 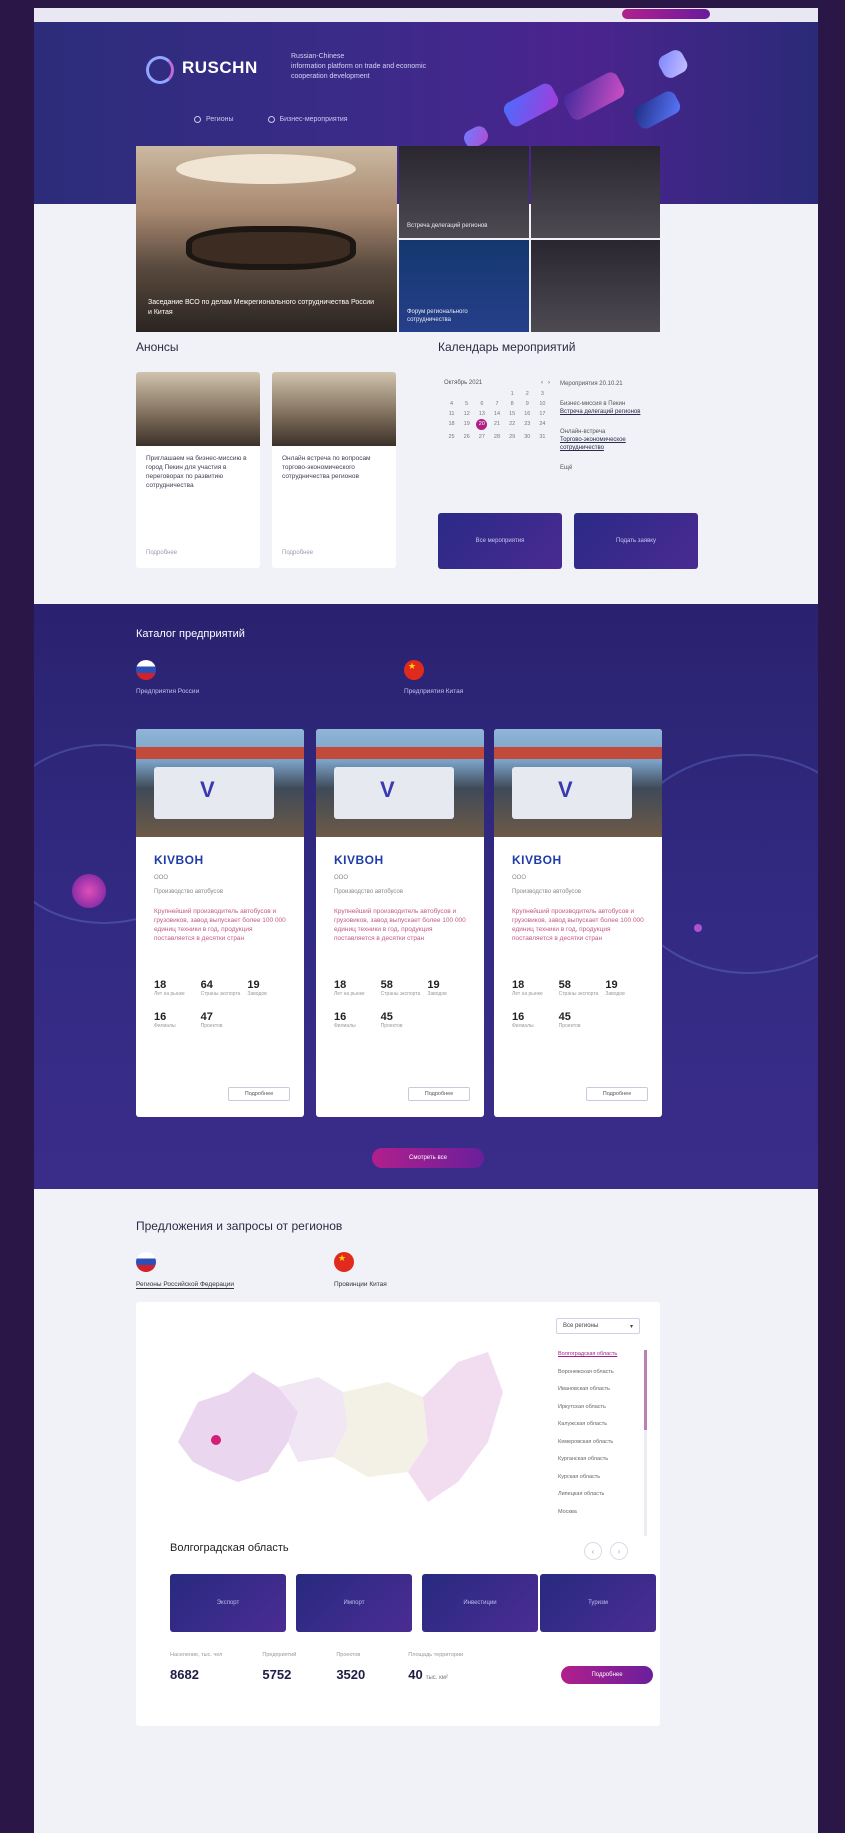 I want to click on region-list-item: Кемеровская область, so click(x=599, y=1443).